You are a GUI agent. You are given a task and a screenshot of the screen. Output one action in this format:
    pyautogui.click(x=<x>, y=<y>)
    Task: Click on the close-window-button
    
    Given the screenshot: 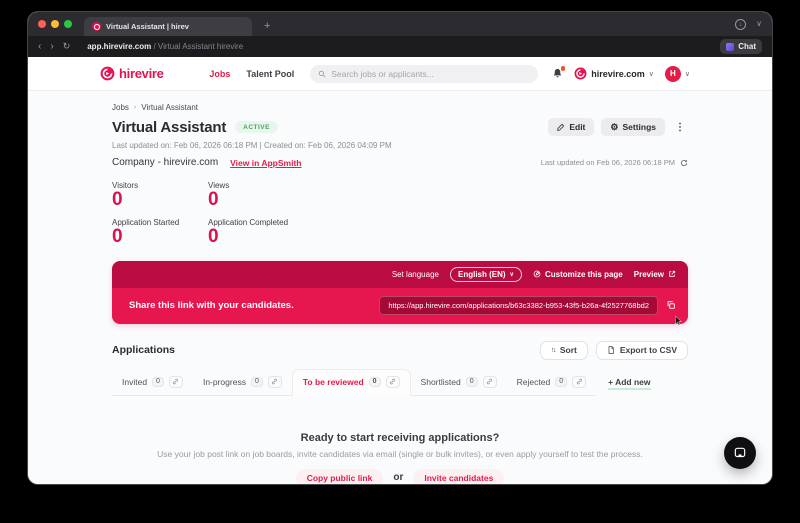 What is the action you would take?
    pyautogui.click(x=42, y=24)
    